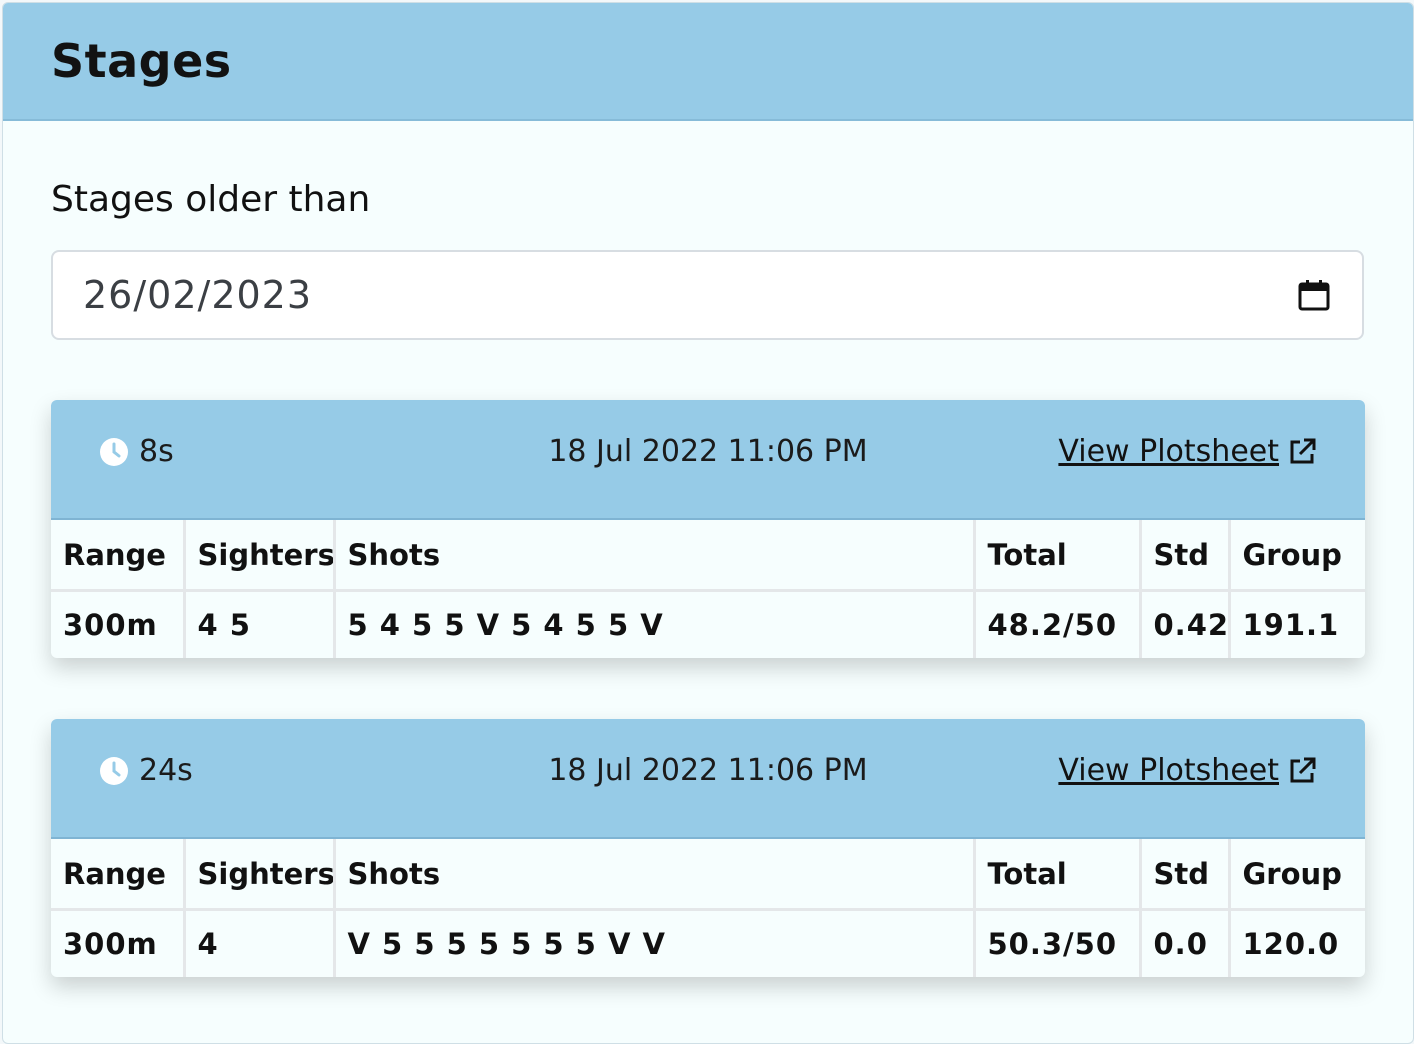 The height and width of the screenshot is (1044, 1414). Describe the element at coordinates (1314, 295) in the screenshot. I see `calendar-icon` at that location.